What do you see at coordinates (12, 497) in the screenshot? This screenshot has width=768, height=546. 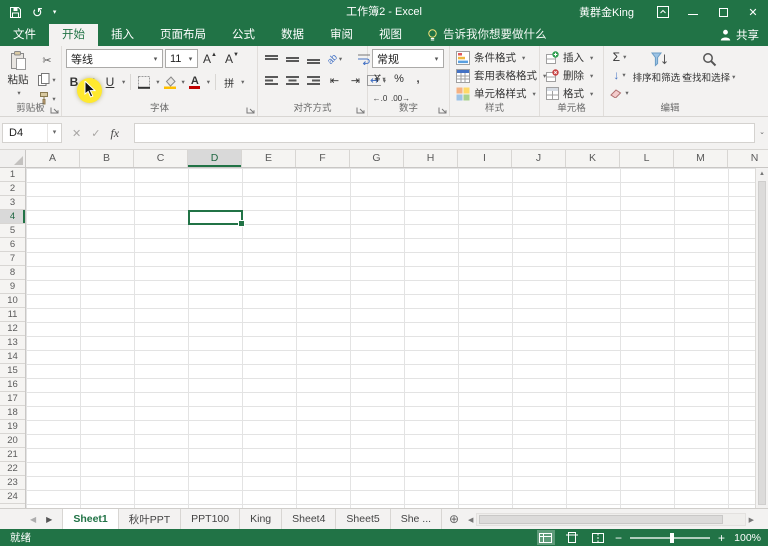 I see `row-header-24: 24` at bounding box center [12, 497].